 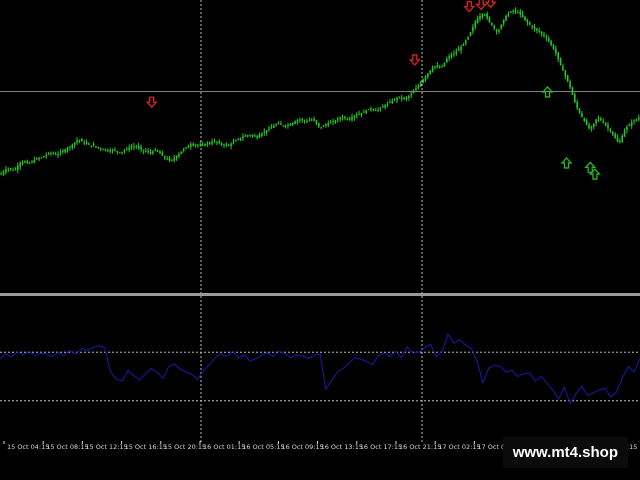 What do you see at coordinates (342, 447) in the screenshot?
I see `time-tick-label: 16 Oct 13:15` at bounding box center [342, 447].